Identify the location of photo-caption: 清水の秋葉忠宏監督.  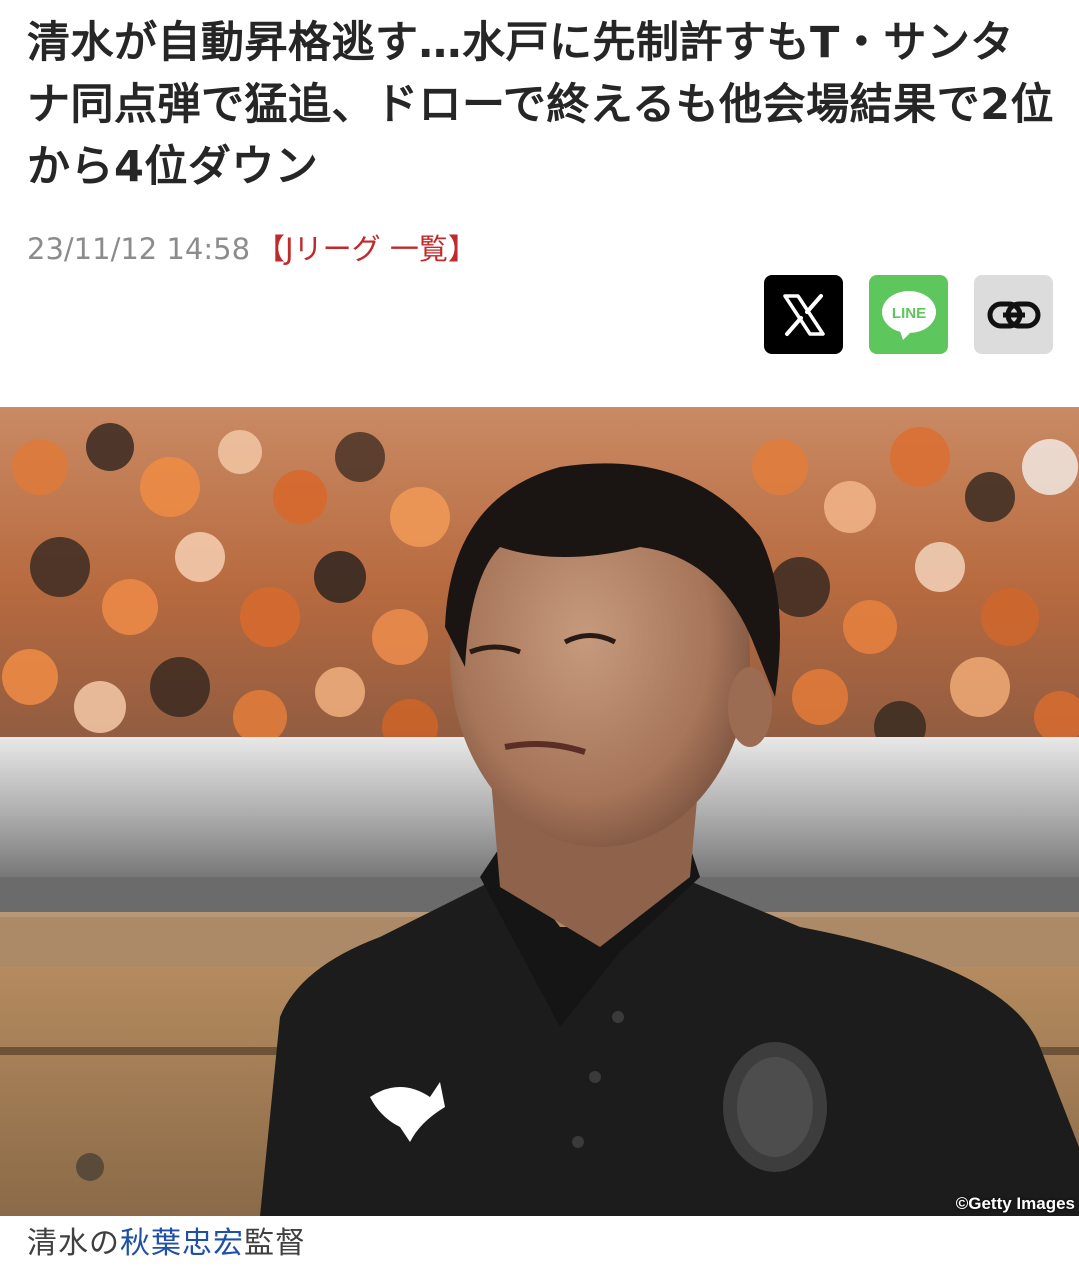
(166, 1244).